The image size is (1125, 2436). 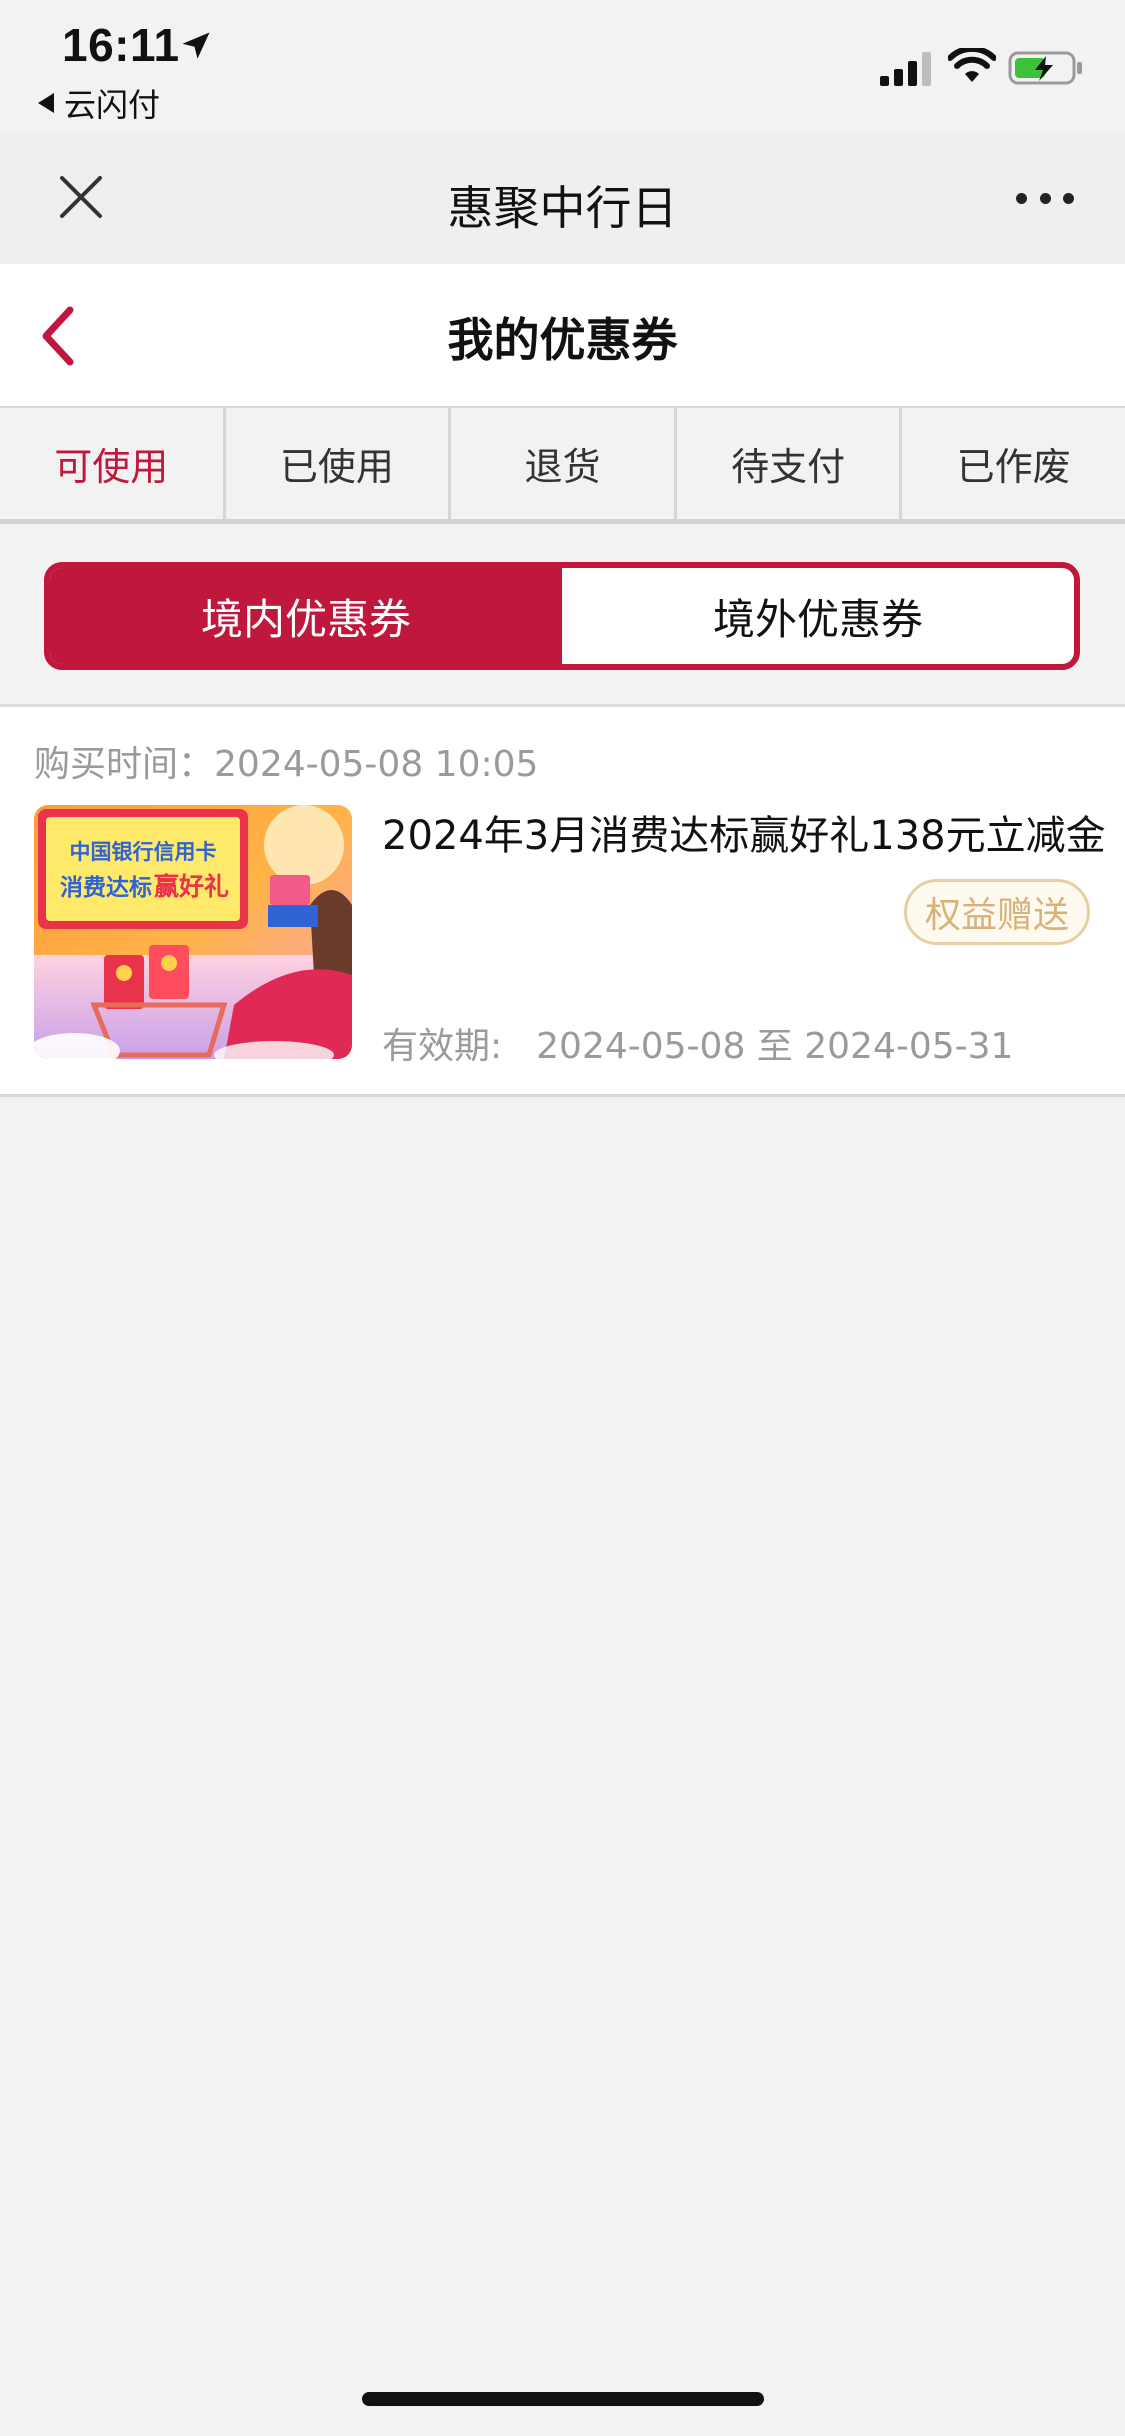 I want to click on back-app-label: 云闪付, so click(x=112, y=105).